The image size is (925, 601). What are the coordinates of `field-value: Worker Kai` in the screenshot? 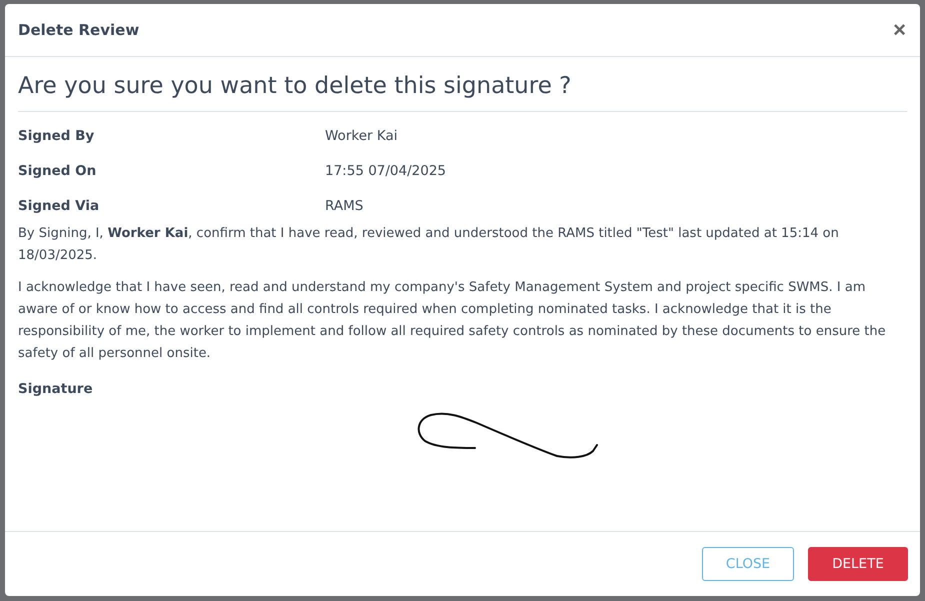 It's located at (361, 136).